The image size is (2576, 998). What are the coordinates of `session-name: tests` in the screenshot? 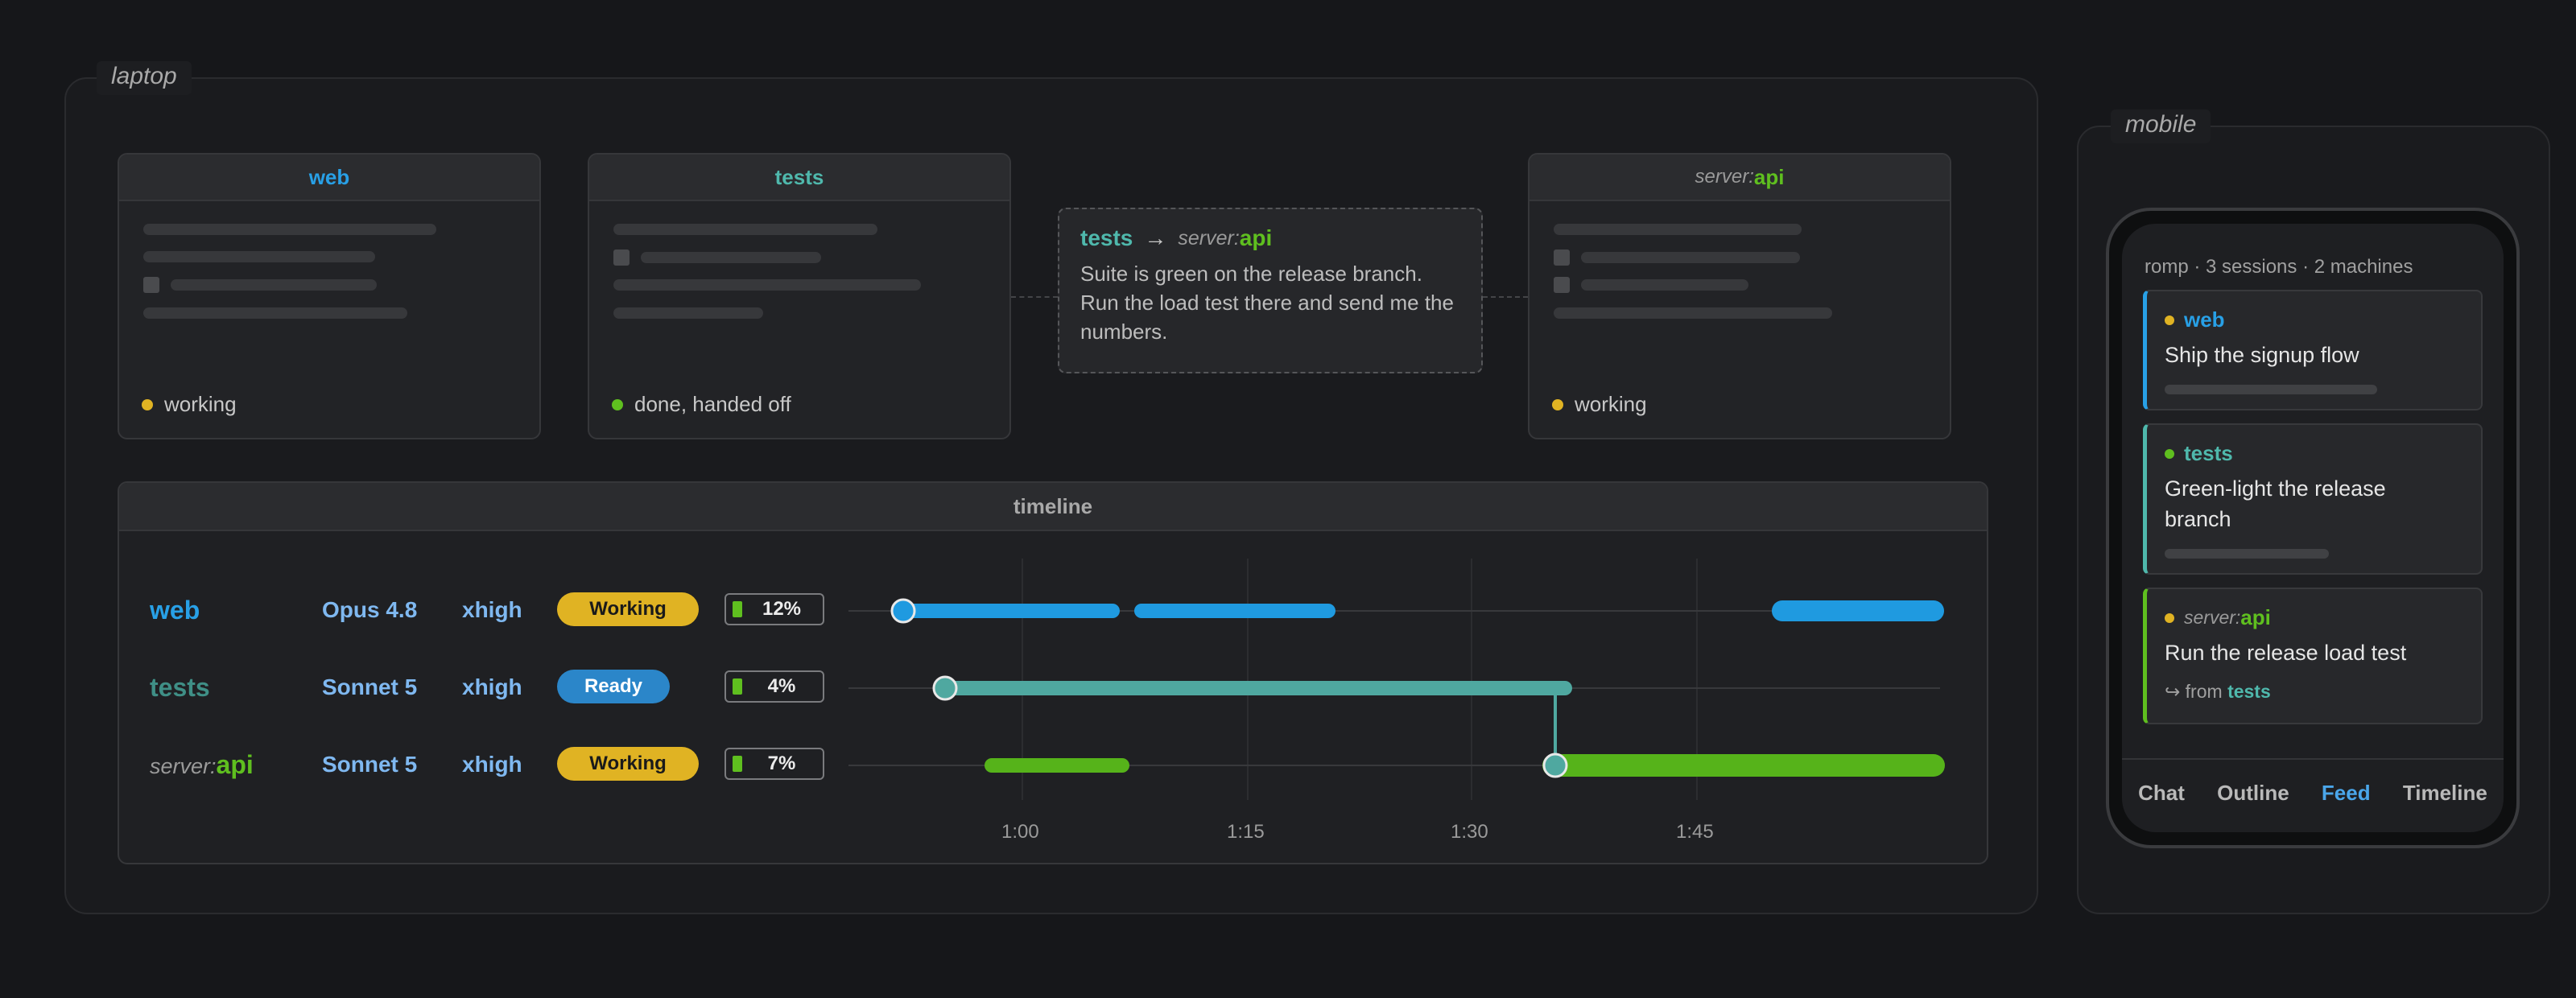 It's located at (799, 176).